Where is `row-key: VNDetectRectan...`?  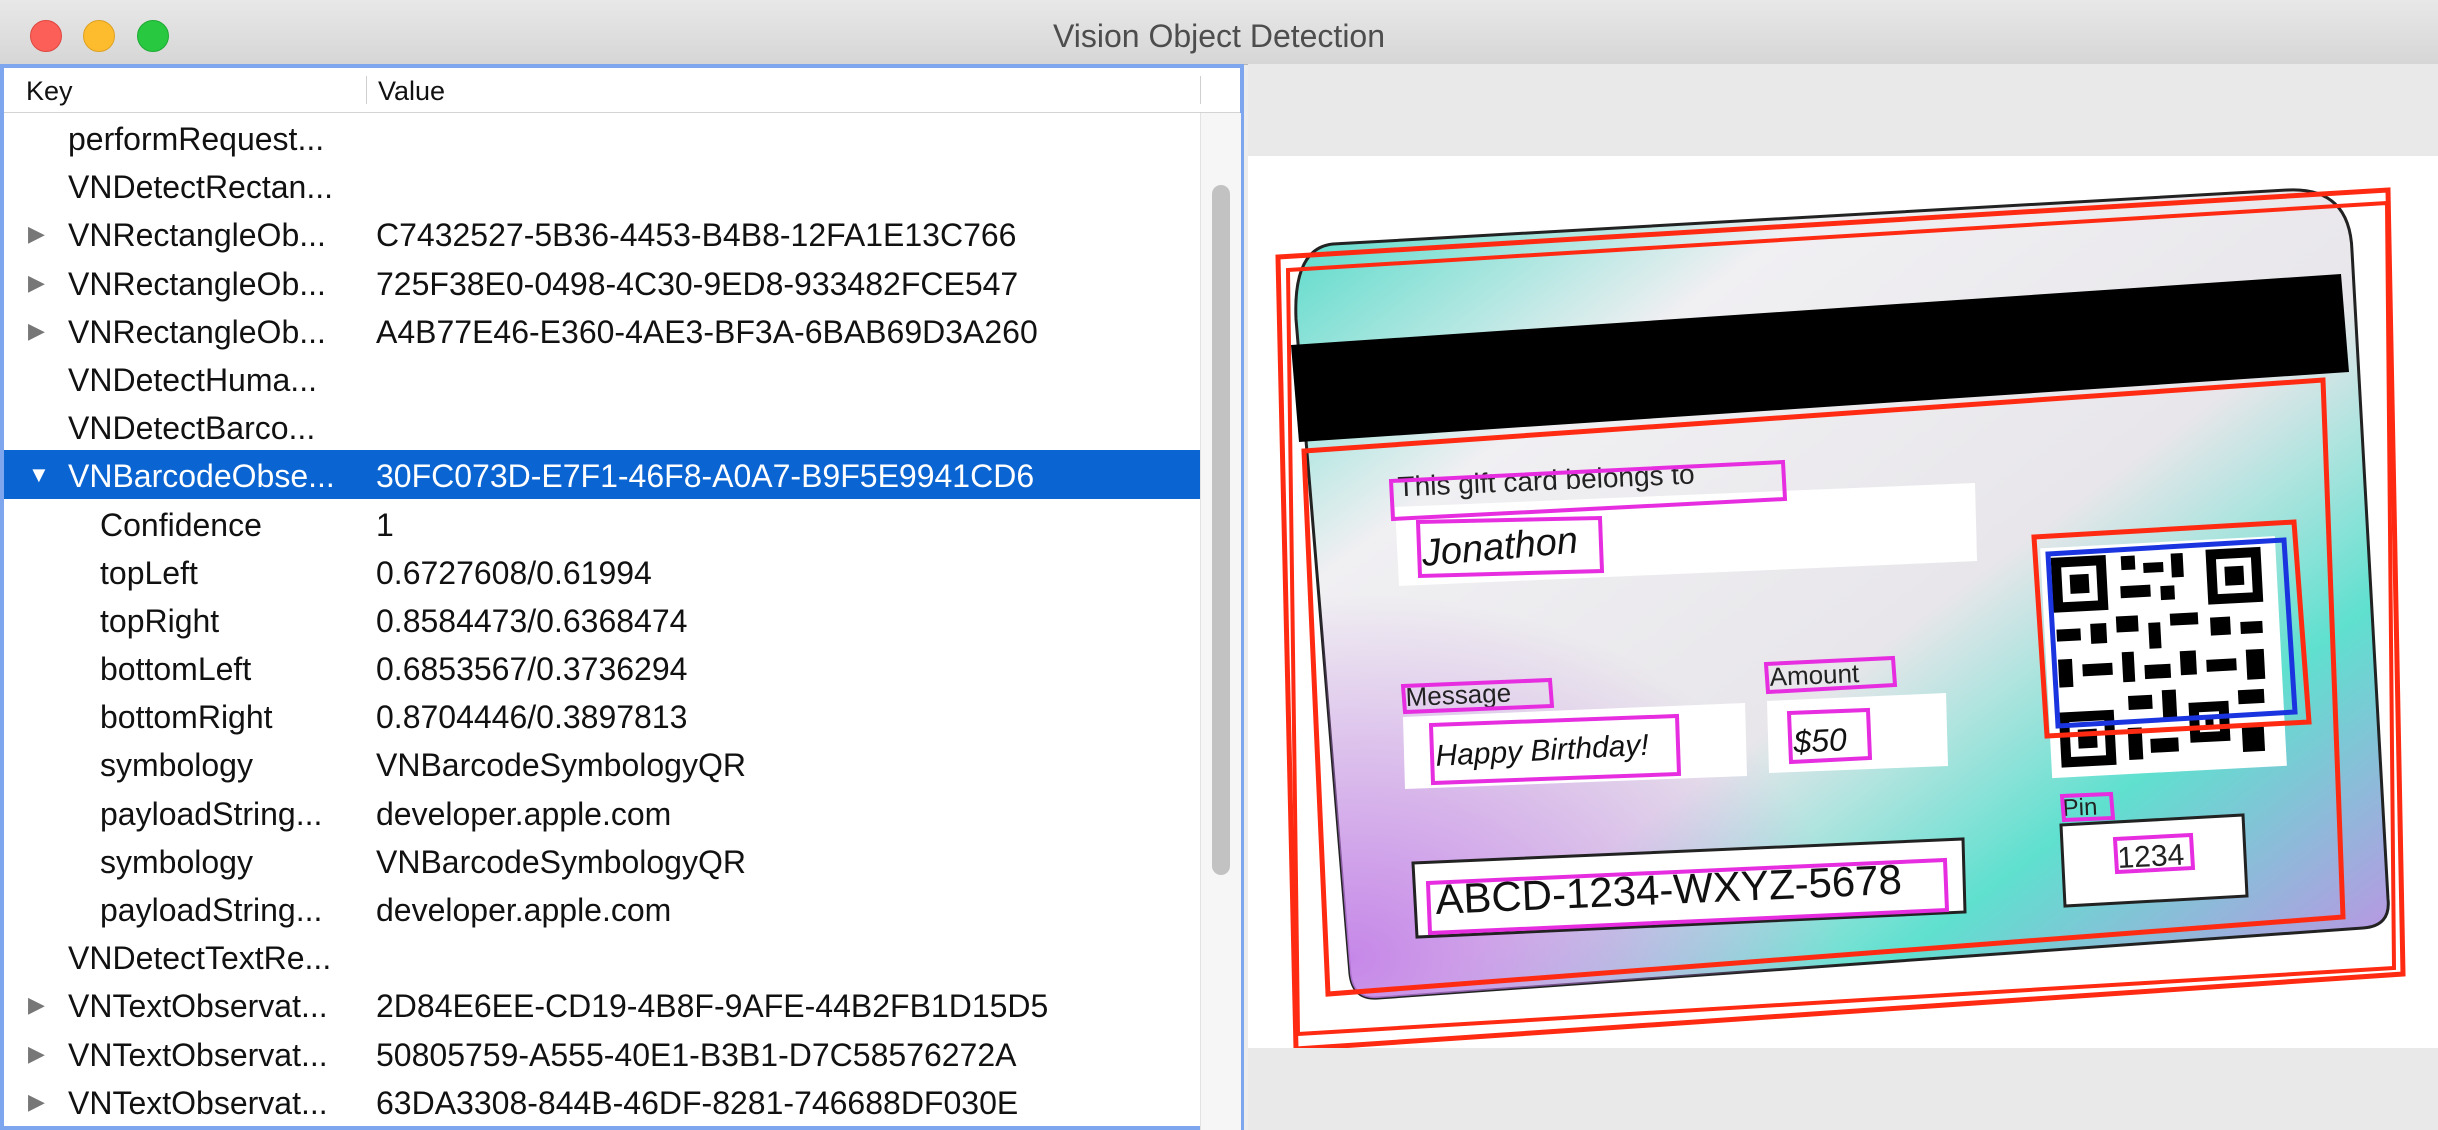
row-key: VNDetectRectan... is located at coordinates (200, 187).